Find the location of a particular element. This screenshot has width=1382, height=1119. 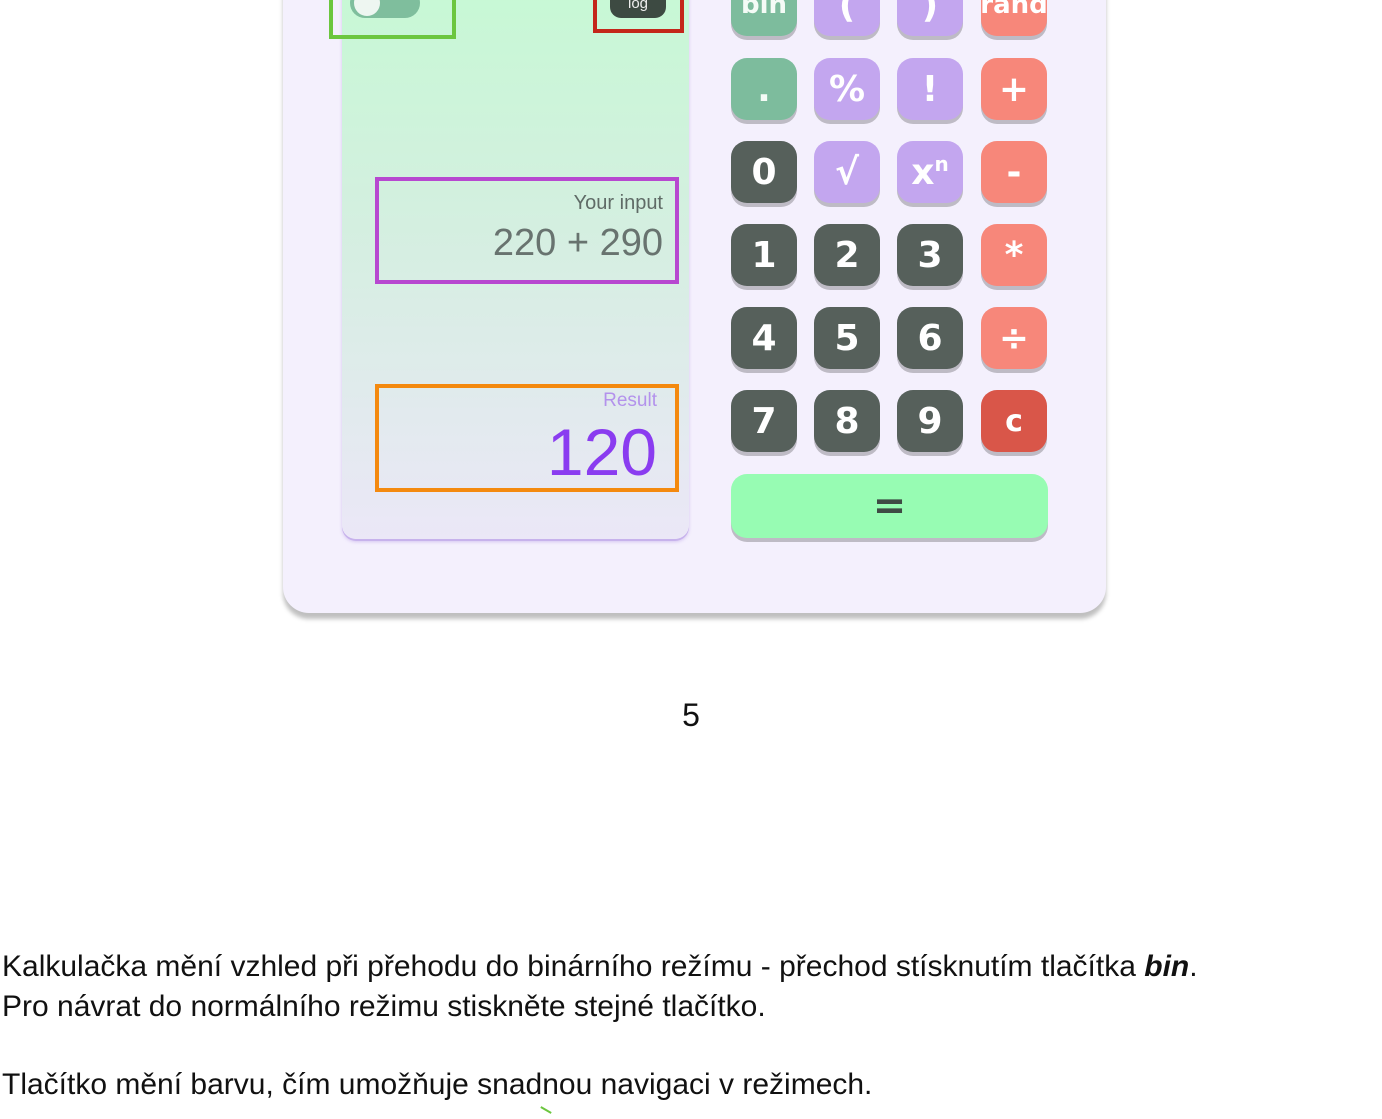

key-open-paren: ( is located at coordinates (847, 18).